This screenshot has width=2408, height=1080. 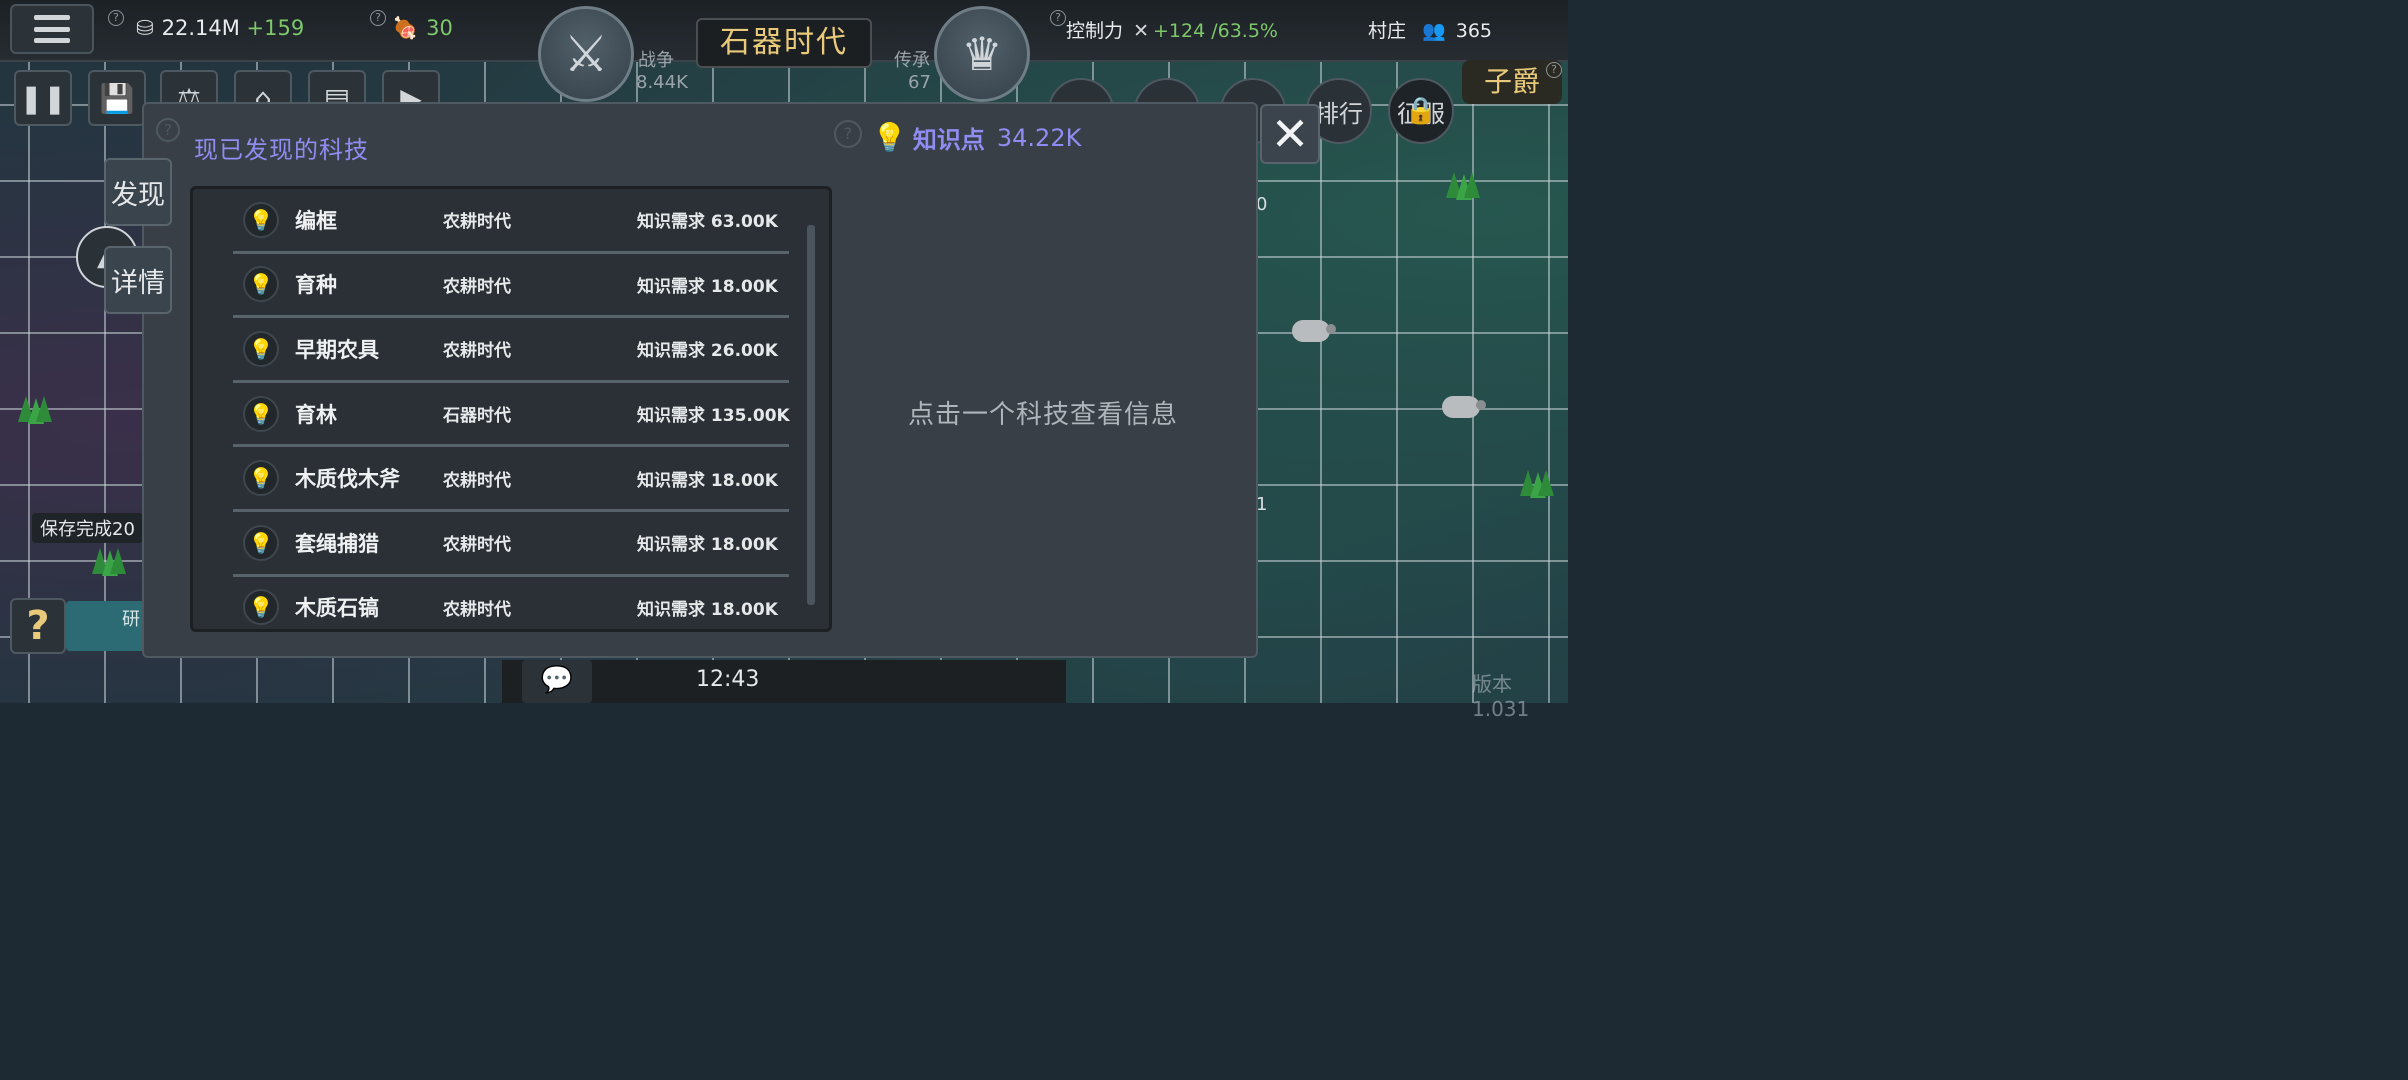 I want to click on tech-row: 💡 木质石镐 农耕时代 知识需求 18.00K, so click(x=511, y=603).